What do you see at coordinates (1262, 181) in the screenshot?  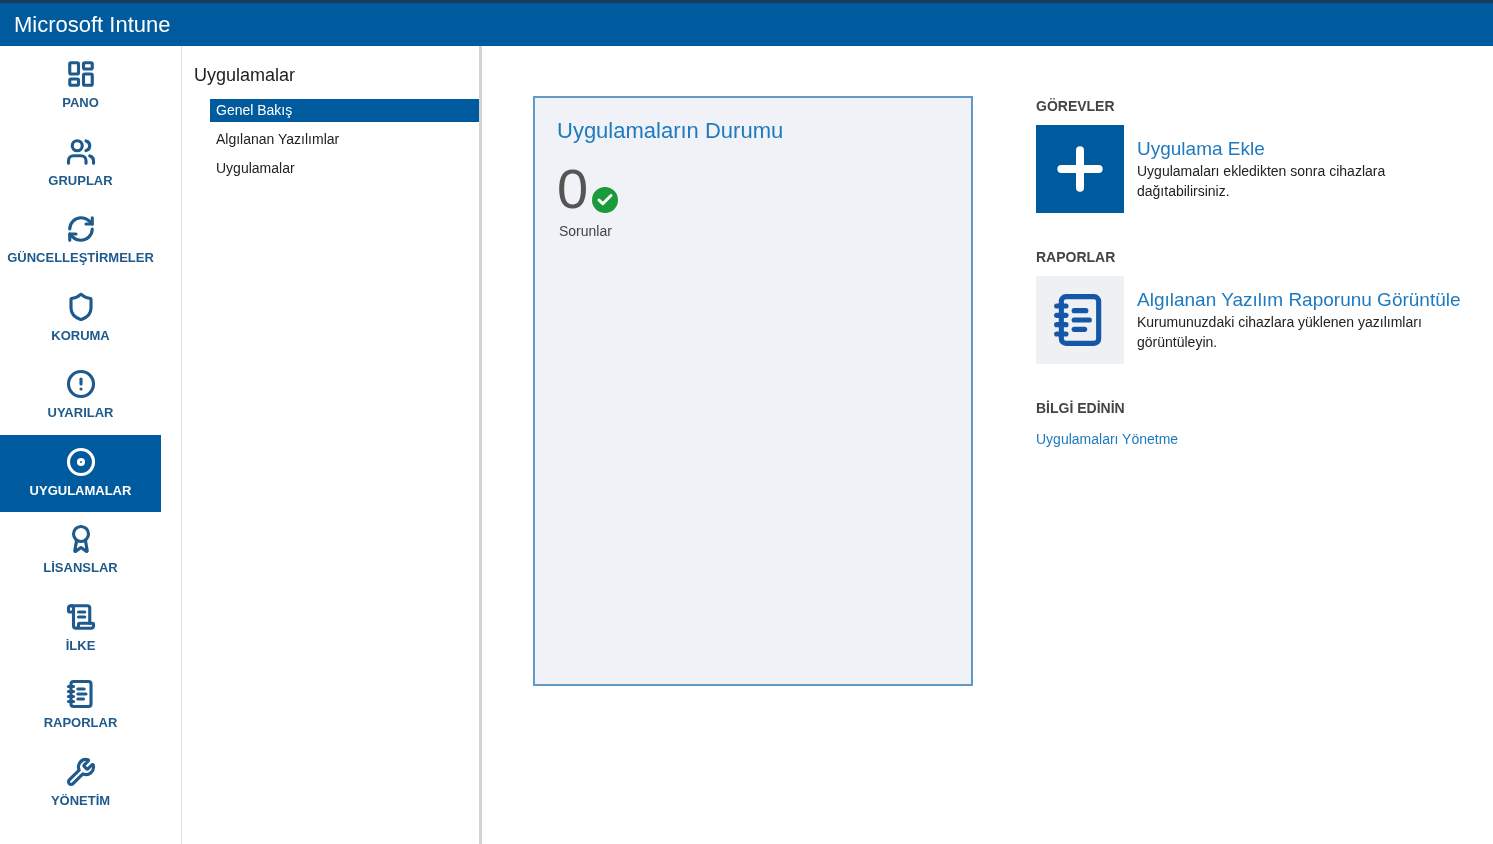 I see `task-description: Uygulamaları ekledikten sonra cihazlara dağıtabilirsiniz.` at bounding box center [1262, 181].